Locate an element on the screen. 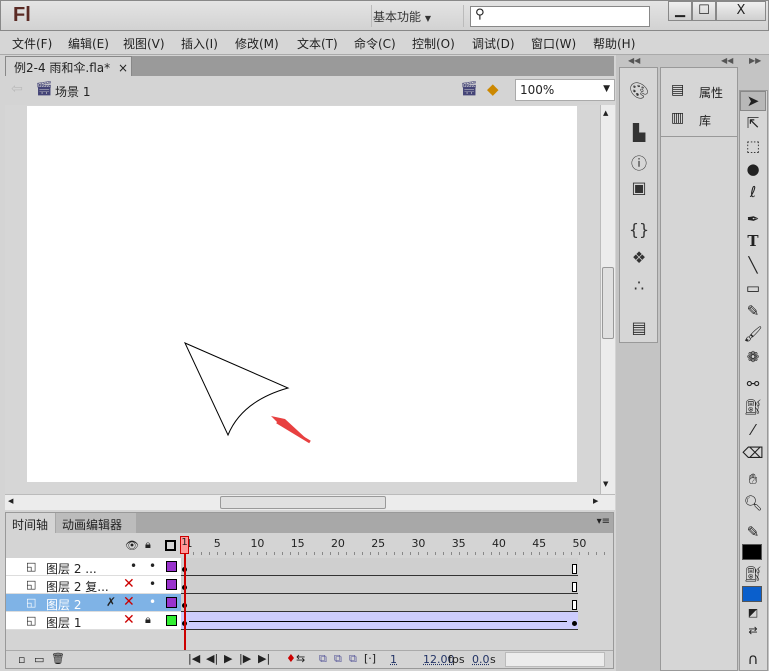 This screenshot has height=671, width=769. workspace-switcher: 基本功能 ▼ is located at coordinates (402, 16).